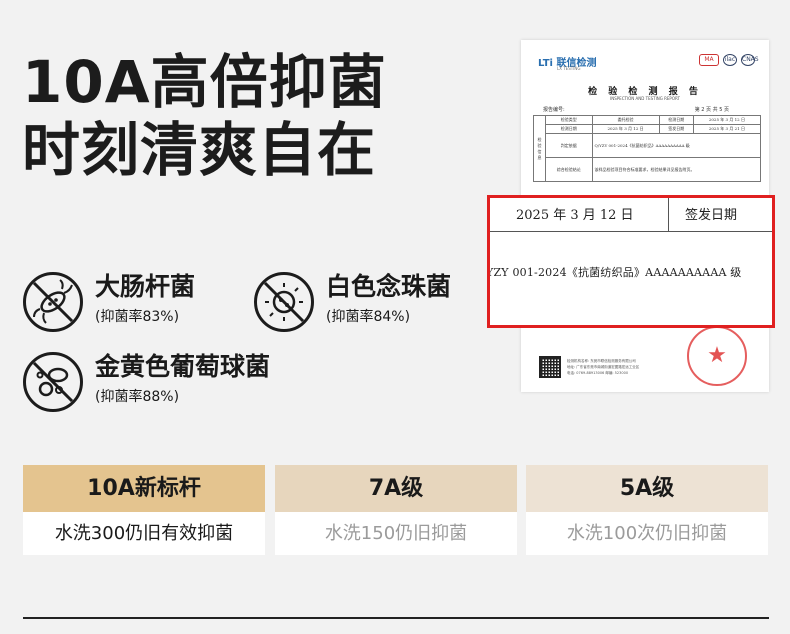 This screenshot has width=790, height=634. I want to click on grade-description: 水洗150仍旧抑菌, so click(396, 533).